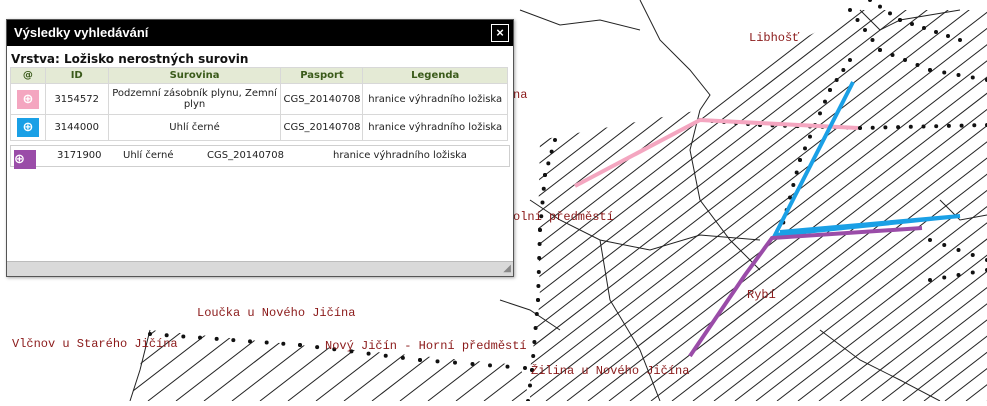 This screenshot has width=987, height=406. What do you see at coordinates (610, 371) in the screenshot?
I see `label-zilina: Žilina u Nového Jičína` at bounding box center [610, 371].